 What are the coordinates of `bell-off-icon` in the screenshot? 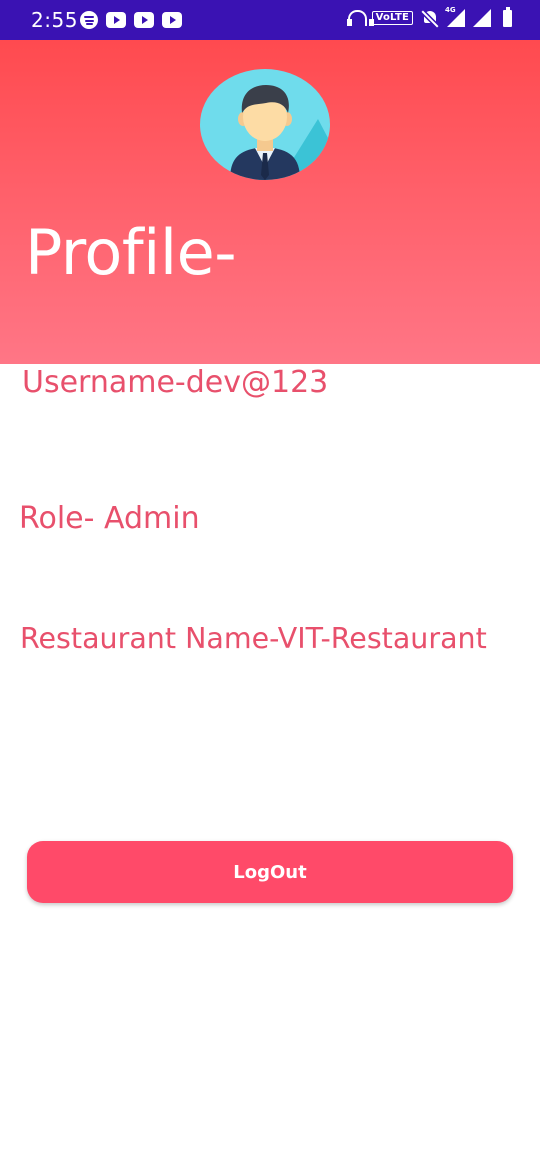 It's located at (430, 18).